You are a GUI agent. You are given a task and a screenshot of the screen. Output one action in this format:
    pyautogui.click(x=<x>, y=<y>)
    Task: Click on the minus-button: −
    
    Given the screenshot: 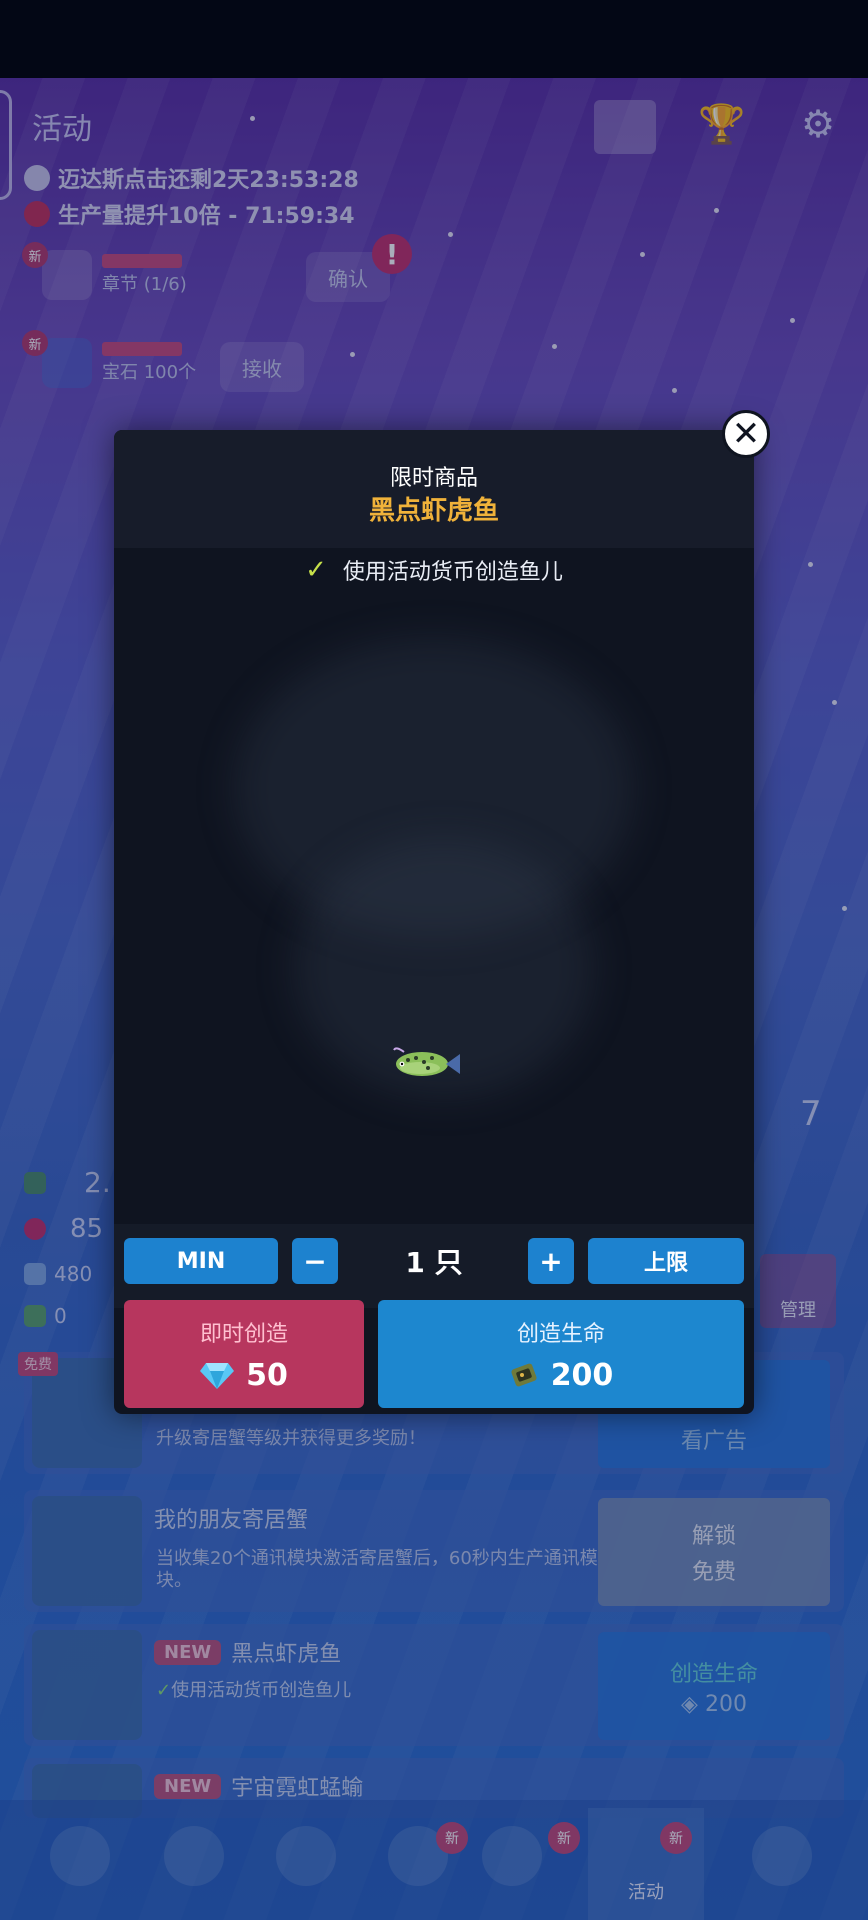 What is the action you would take?
    pyautogui.click(x=315, y=1261)
    